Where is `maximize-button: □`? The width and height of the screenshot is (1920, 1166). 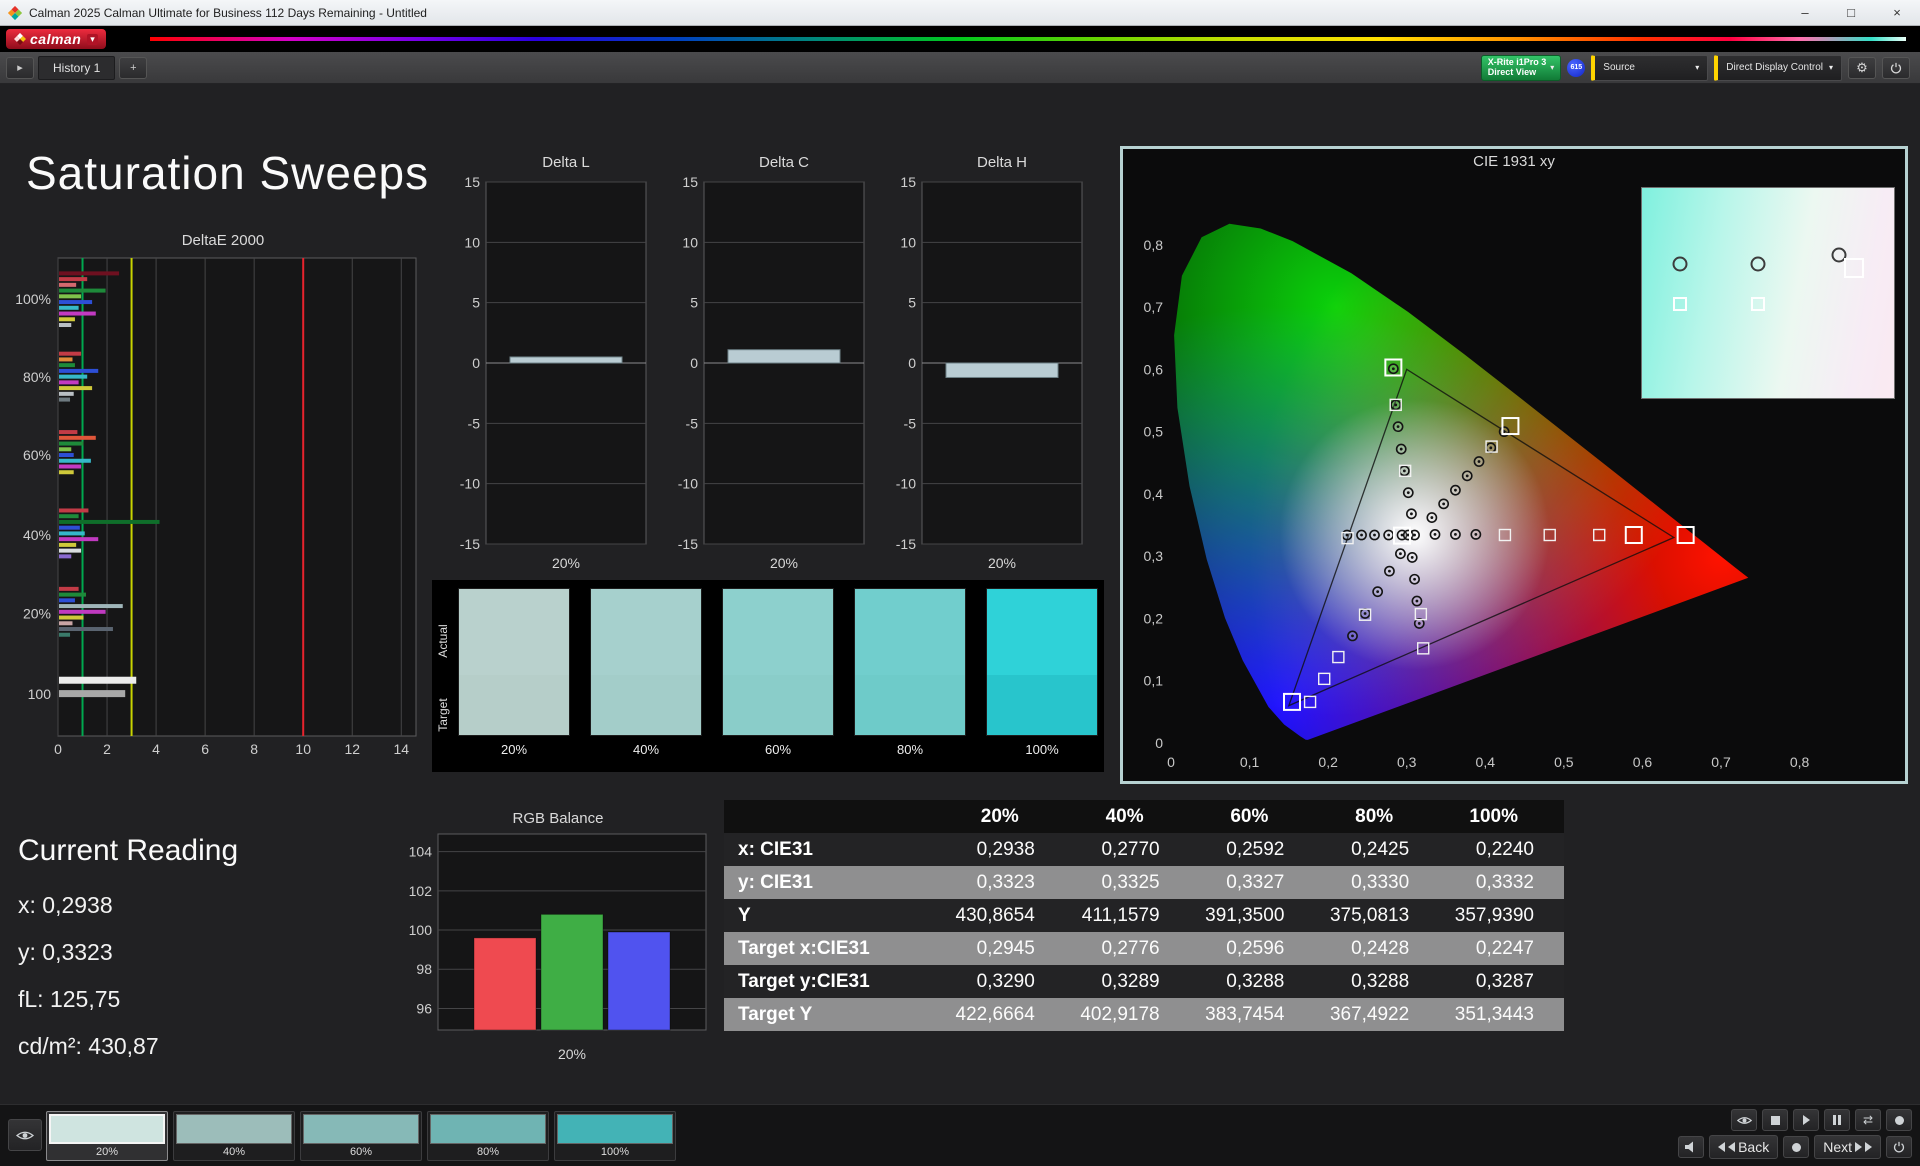 maximize-button: □ is located at coordinates (1851, 12).